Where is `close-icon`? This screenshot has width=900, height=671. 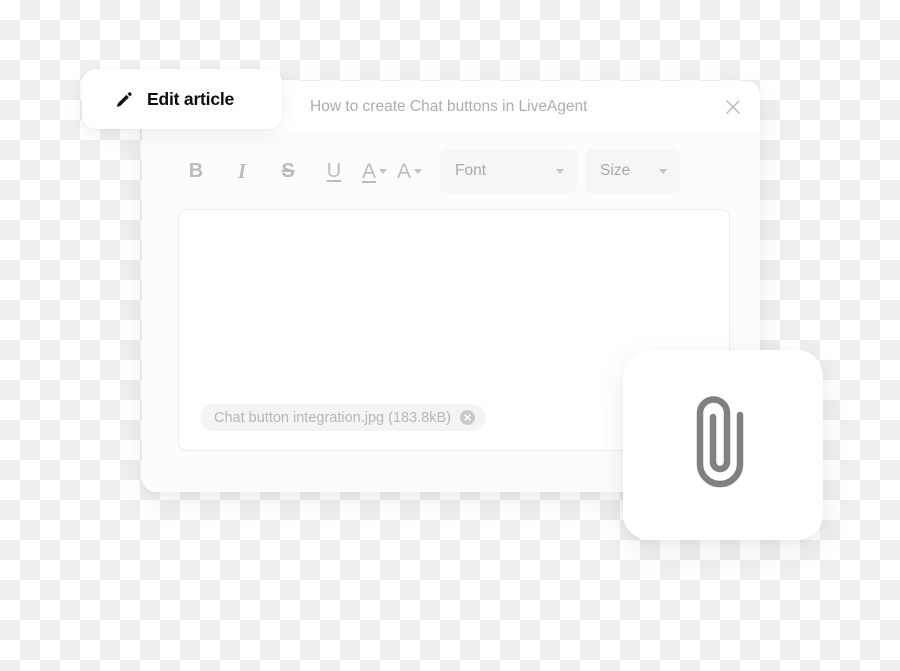 close-icon is located at coordinates (733, 107).